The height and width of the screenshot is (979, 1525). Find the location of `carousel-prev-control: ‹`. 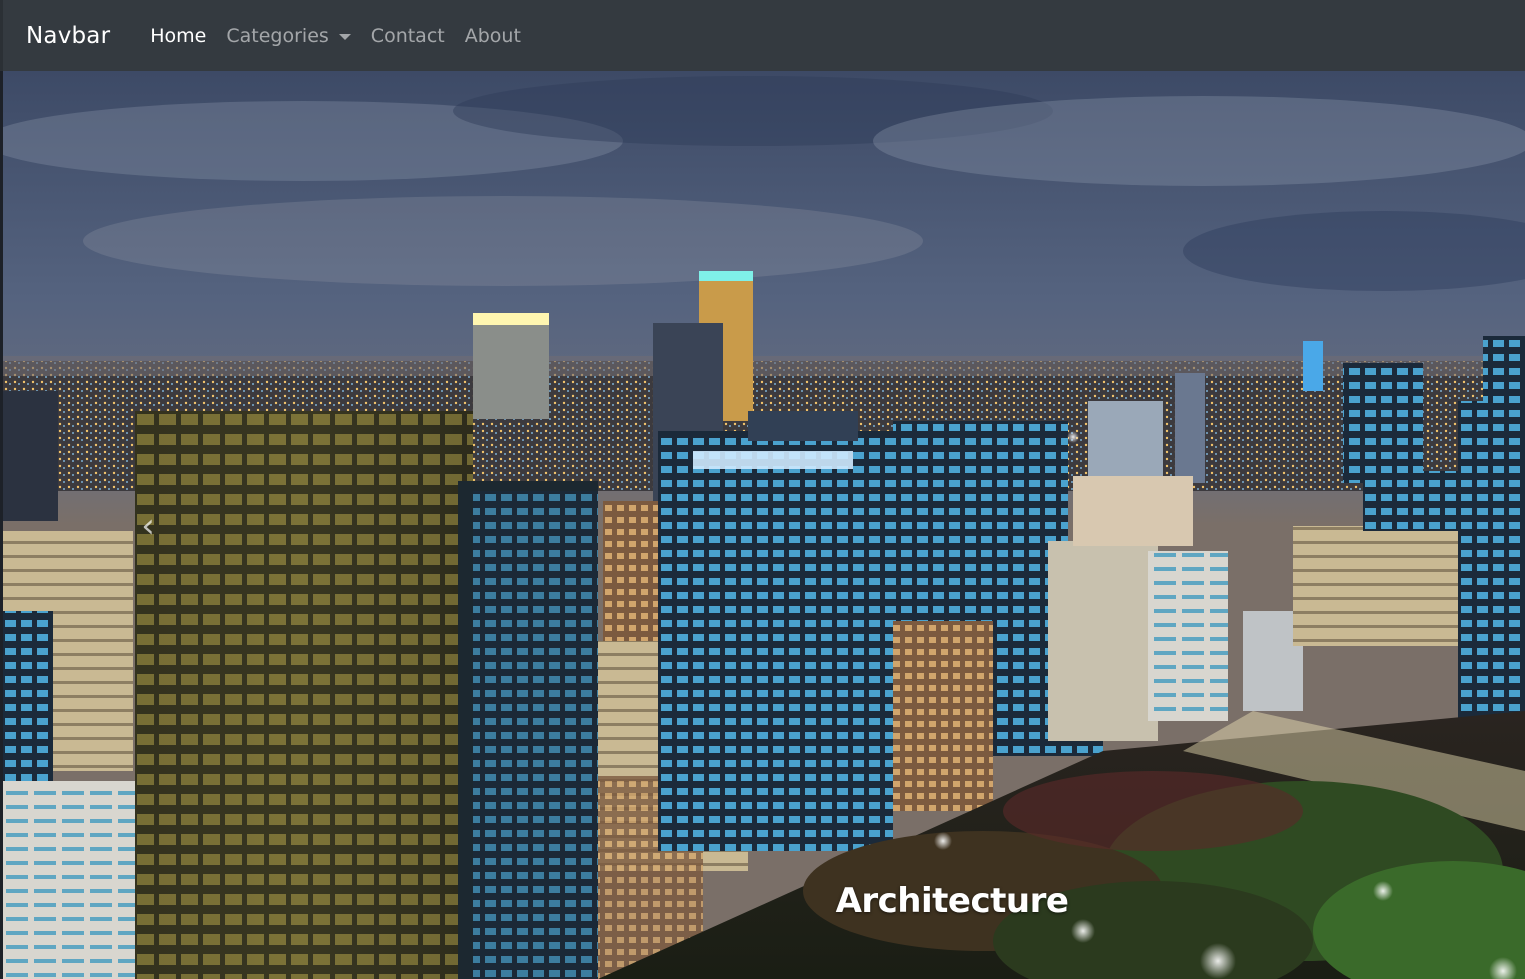

carousel-prev-control: ‹ is located at coordinates (148, 526).